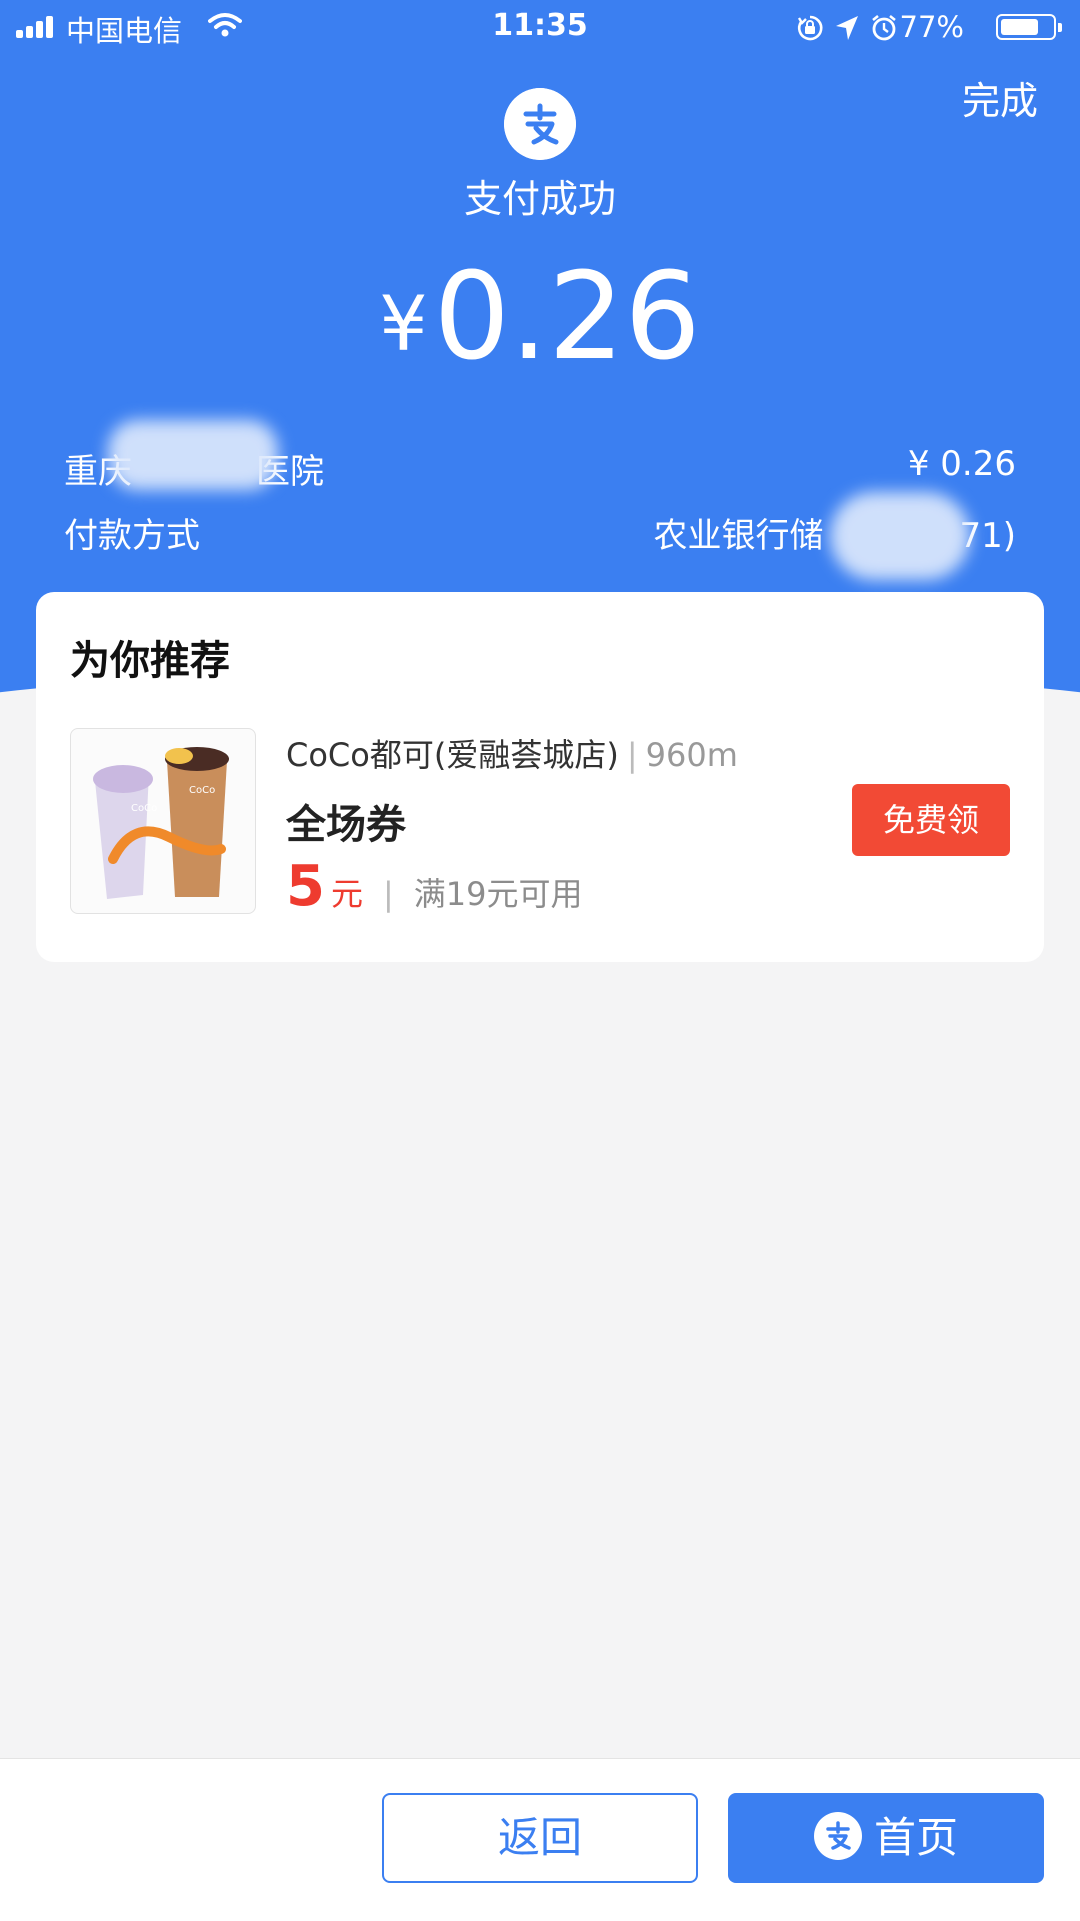  Describe the element at coordinates (452, 755) in the screenshot. I see `shop-name: CoCo都可(爱融荟城店)` at that location.